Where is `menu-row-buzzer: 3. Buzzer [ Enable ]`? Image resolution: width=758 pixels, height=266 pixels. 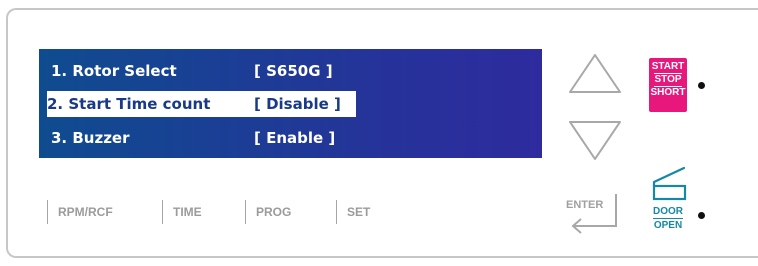
menu-row-buzzer: 3. Buzzer [ Enable ] is located at coordinates (201, 138).